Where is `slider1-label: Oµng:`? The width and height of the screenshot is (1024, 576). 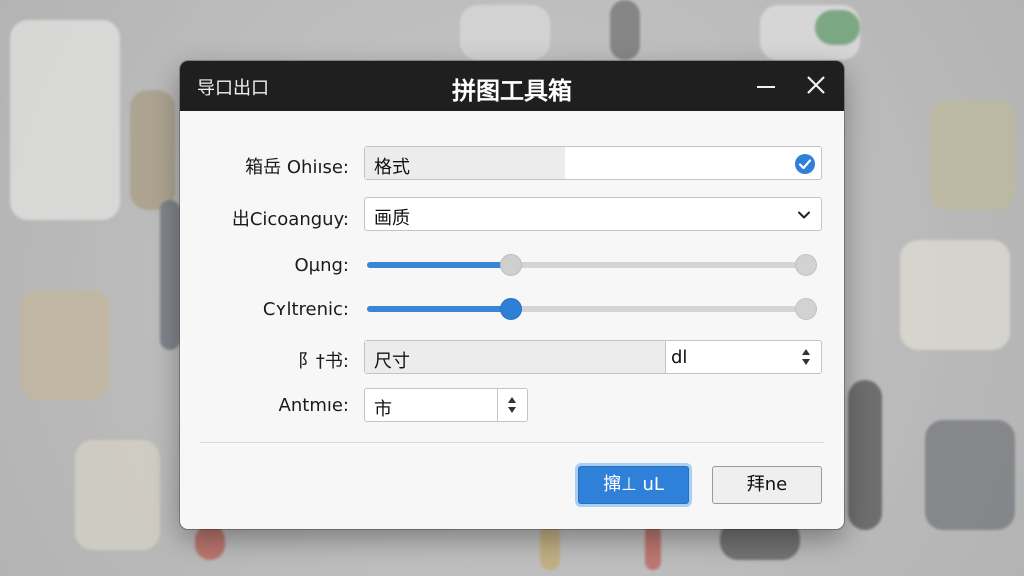
slider1-label: Oµng: is located at coordinates (321, 265).